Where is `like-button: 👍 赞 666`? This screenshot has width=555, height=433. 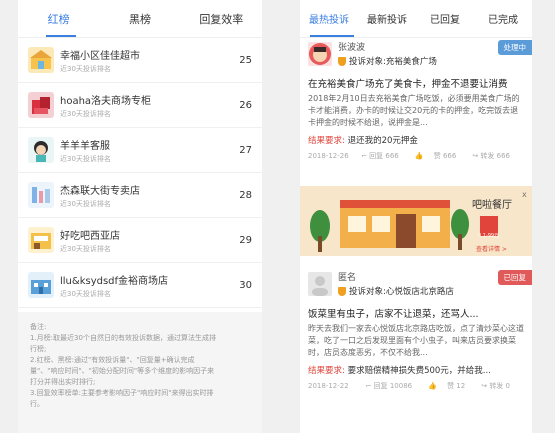
like-button: 👍 赞 666 is located at coordinates (440, 156).